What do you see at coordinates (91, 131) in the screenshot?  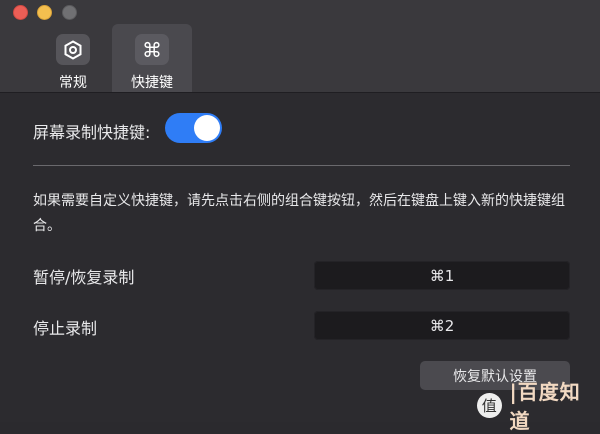 I see `screen-record-shortcut-label: 屏幕录制快捷键:` at bounding box center [91, 131].